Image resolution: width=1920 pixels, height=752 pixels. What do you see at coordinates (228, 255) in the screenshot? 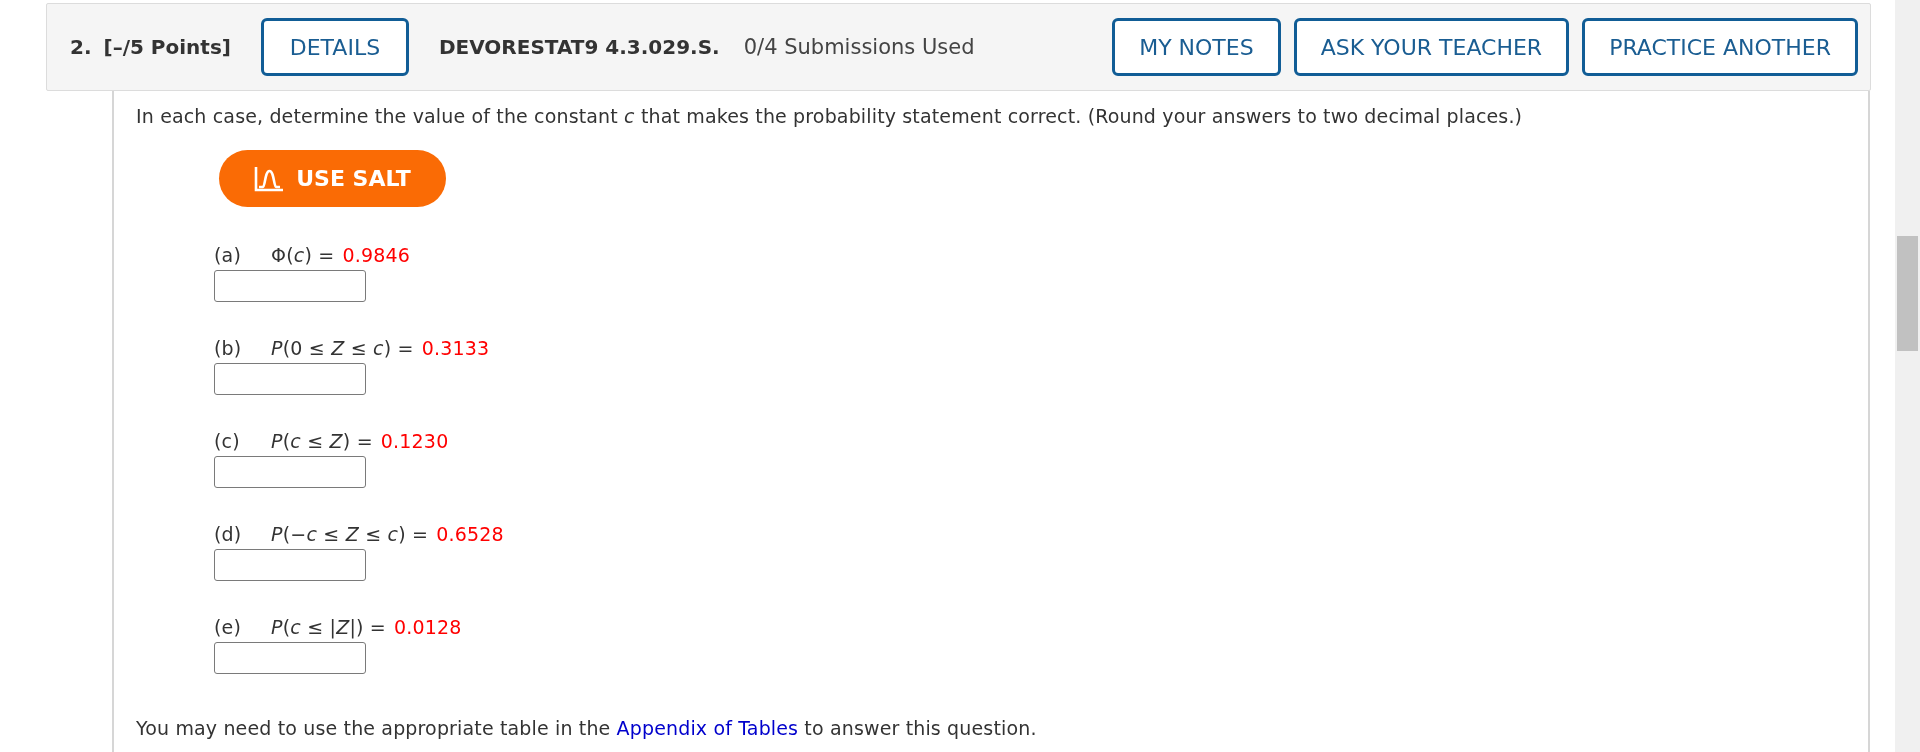
I see `part-label: (a)` at bounding box center [228, 255].